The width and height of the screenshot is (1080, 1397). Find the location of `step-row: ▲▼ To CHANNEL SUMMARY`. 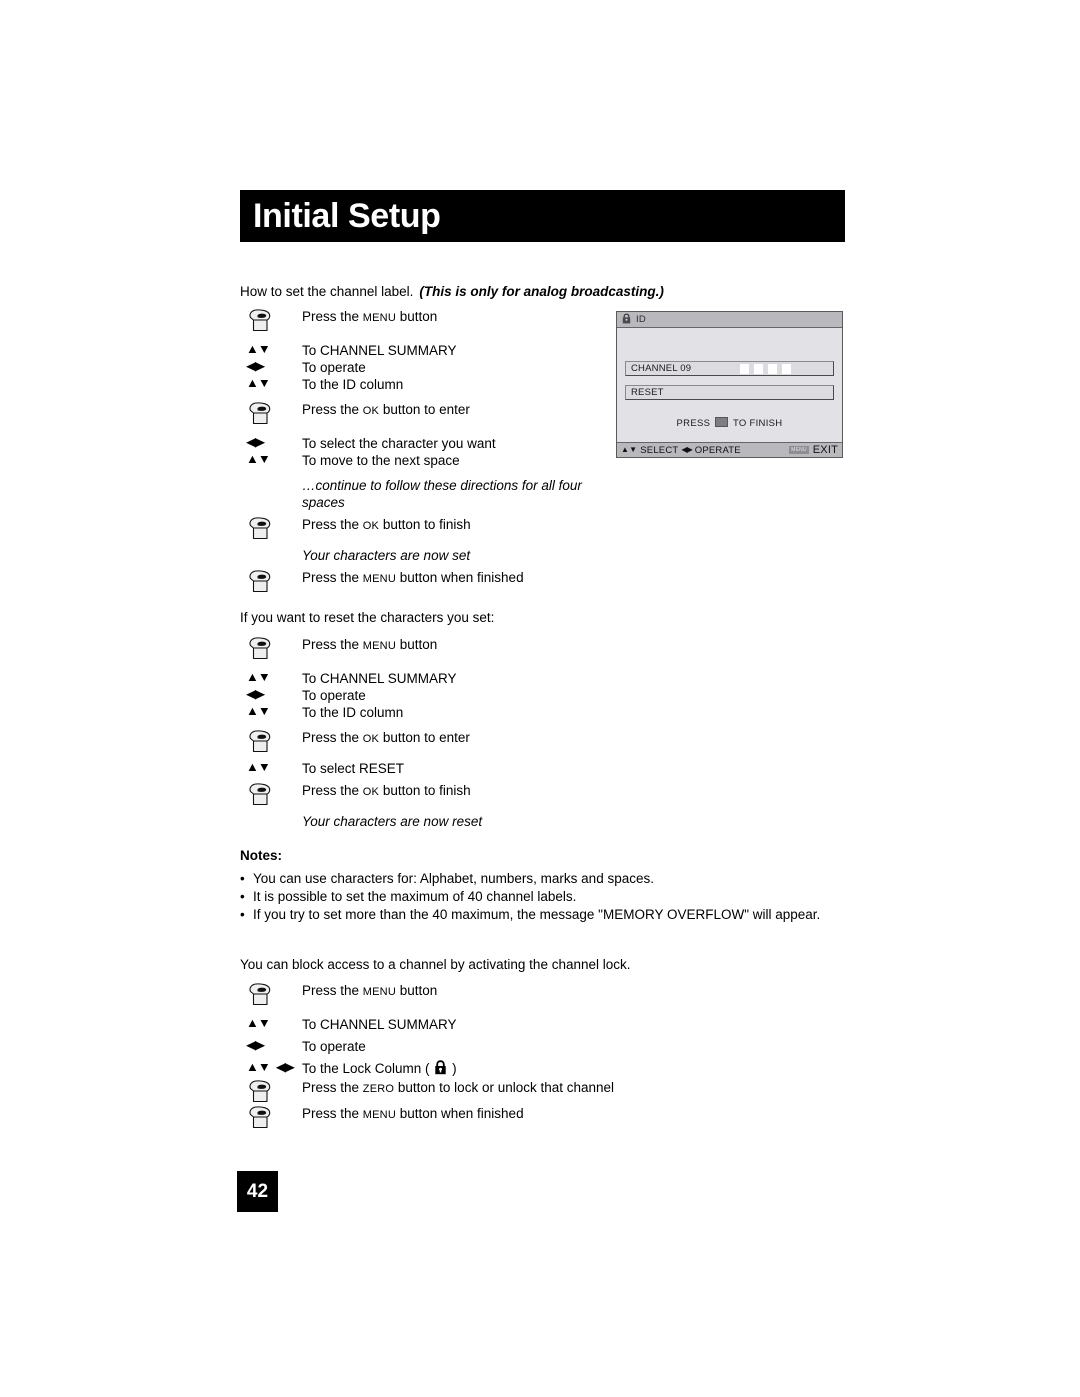

step-row: ▲▼ To CHANNEL SUMMARY is located at coordinates (545, 678).